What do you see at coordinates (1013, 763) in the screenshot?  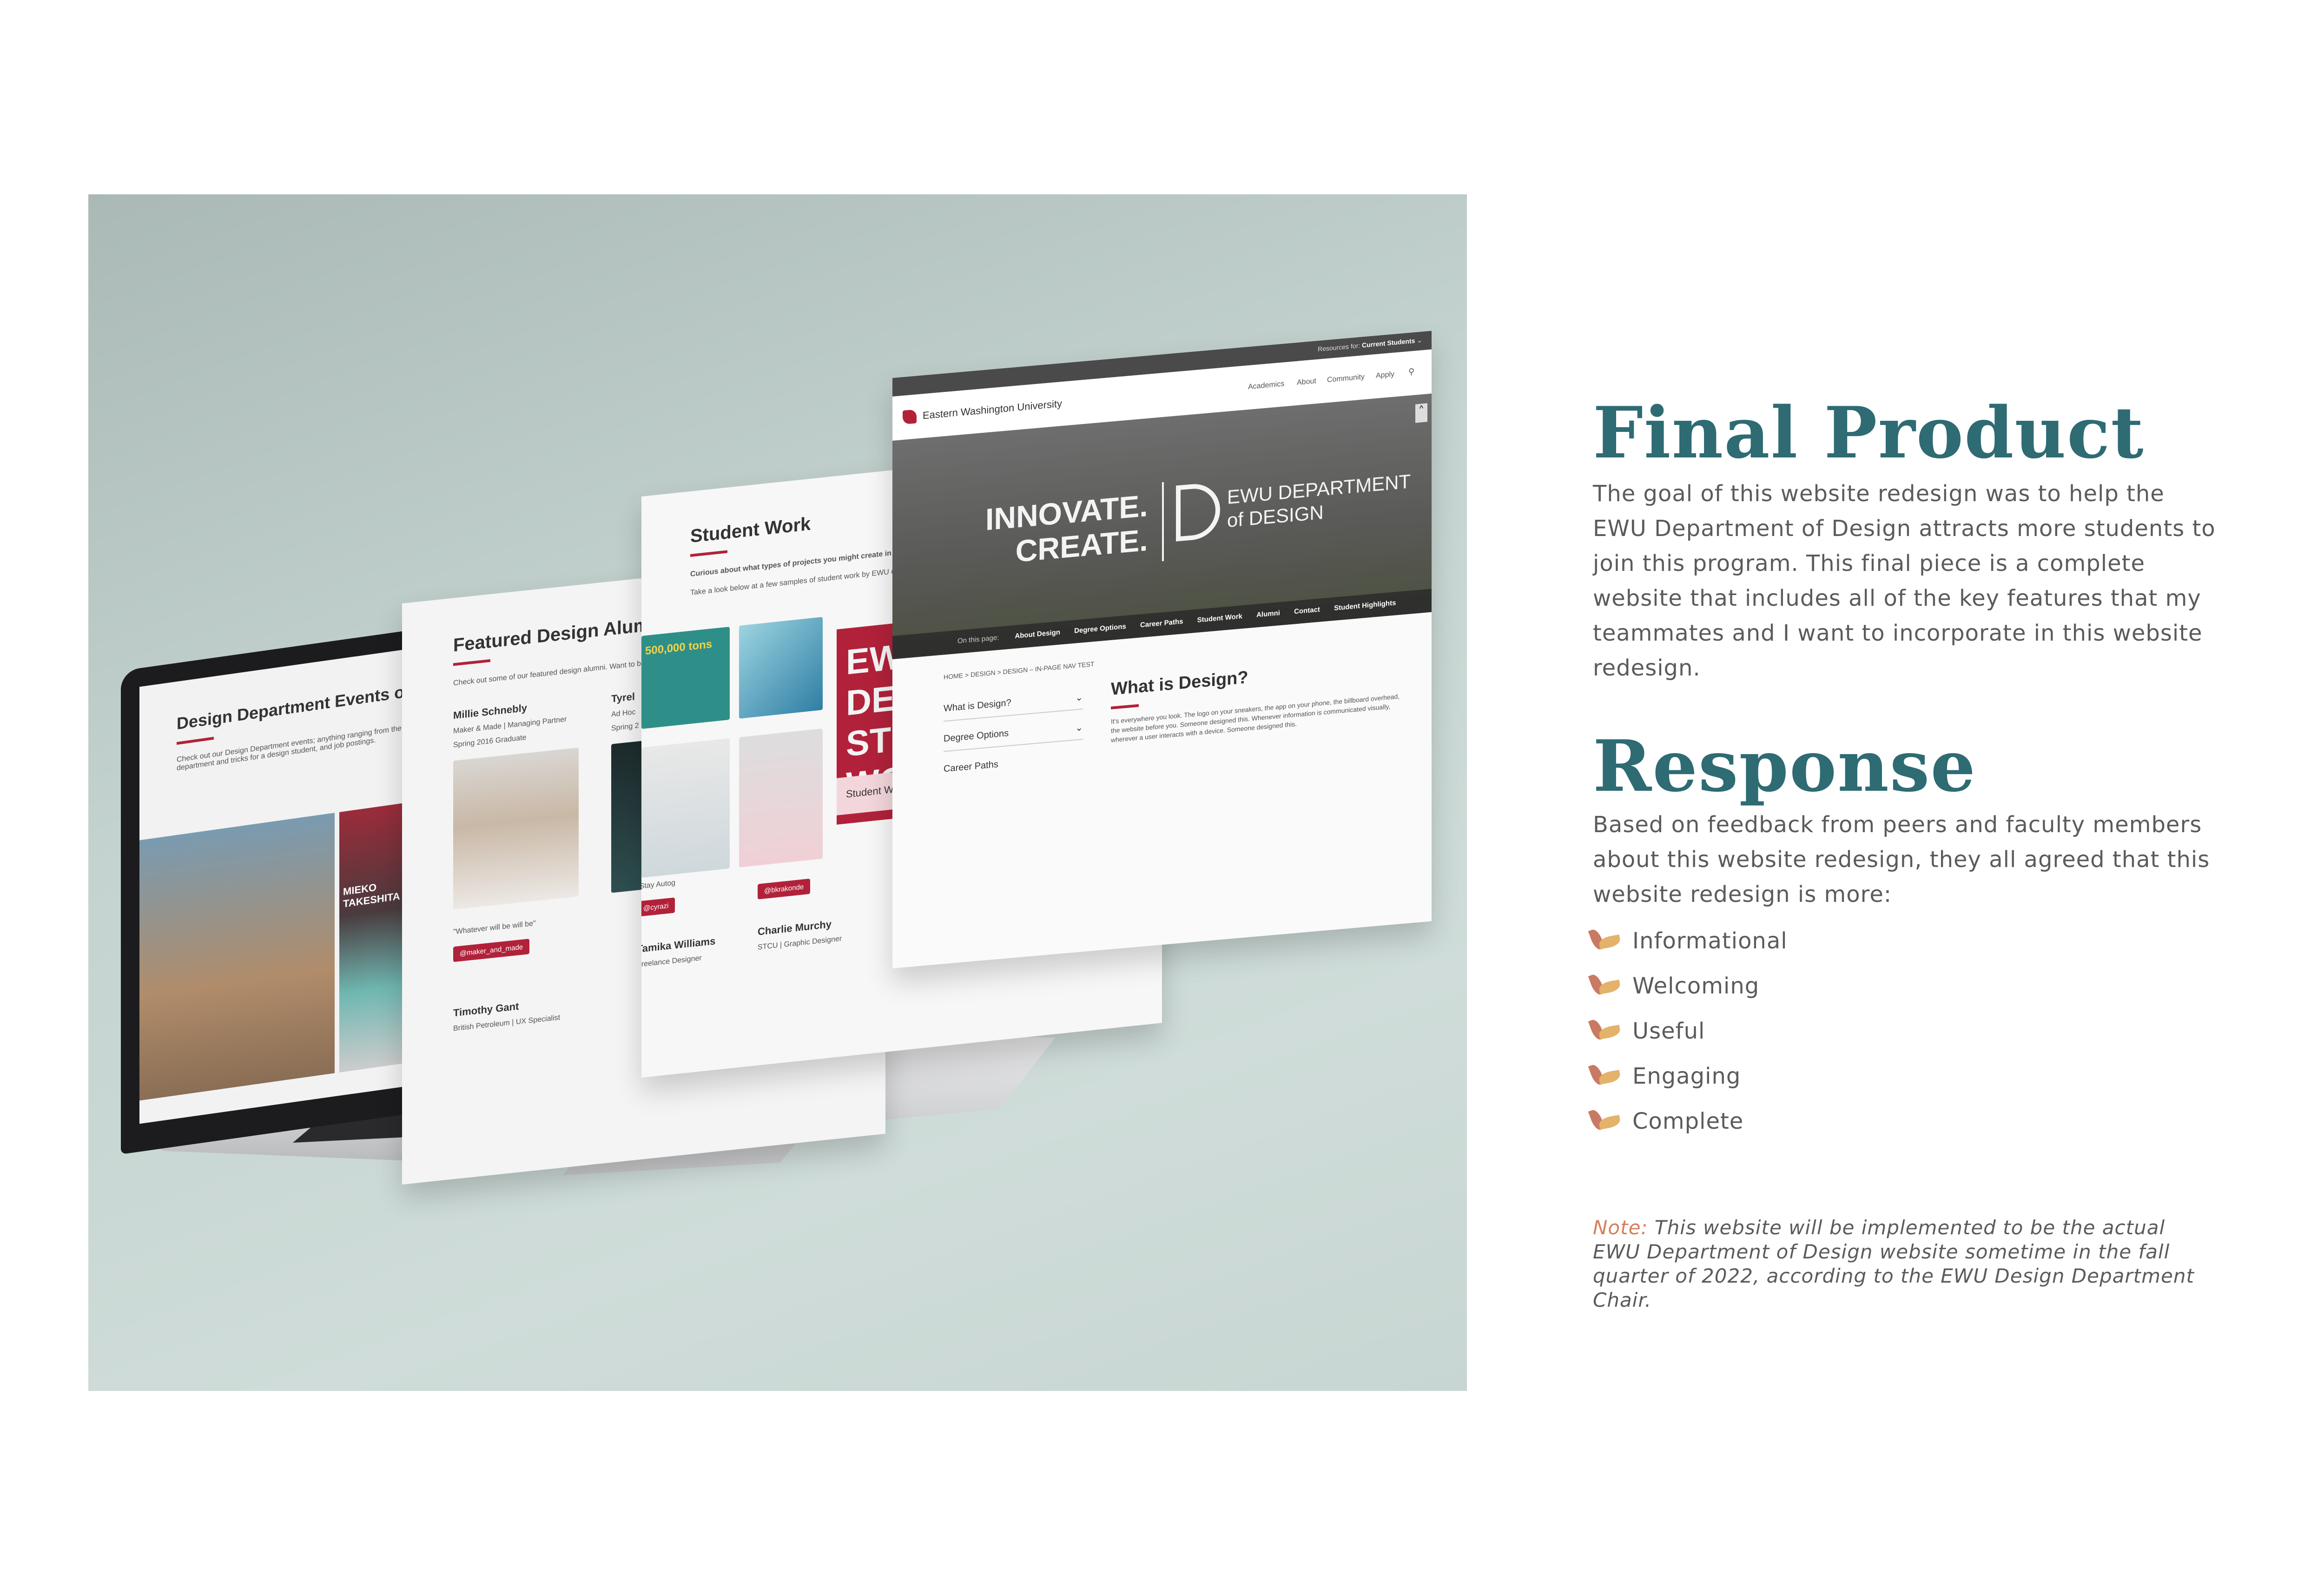 I see `side-link-career-paths: Career Paths` at bounding box center [1013, 763].